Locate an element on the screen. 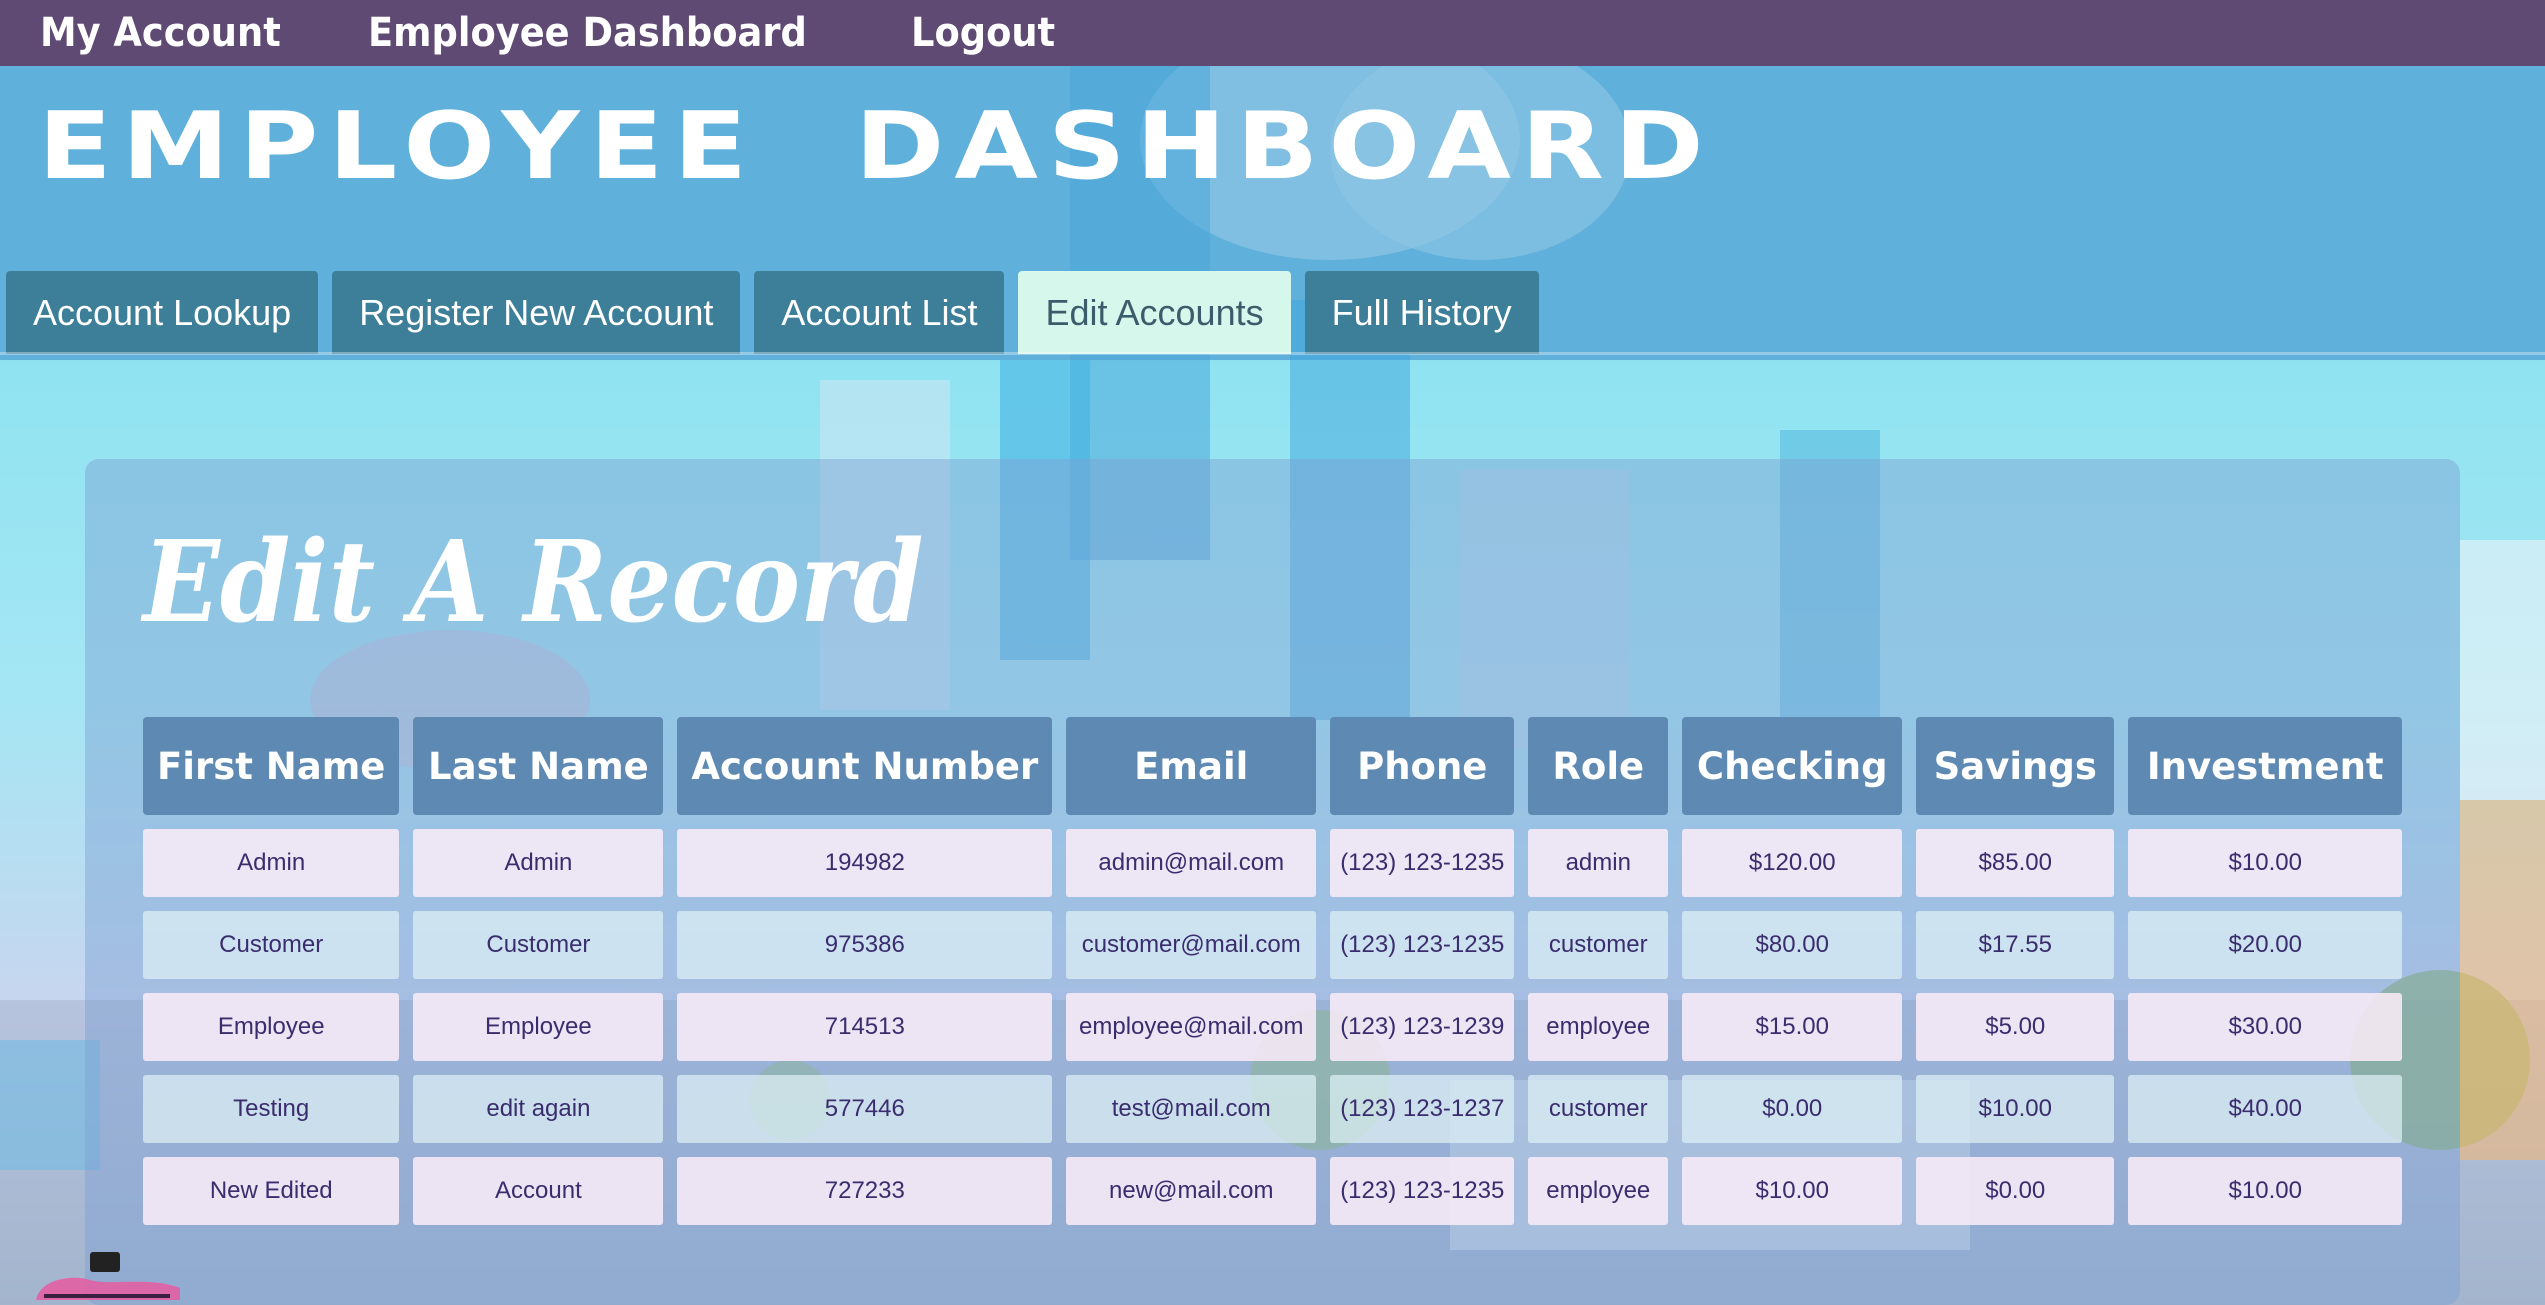  tab-strip-divider is located at coordinates (1272, 353).